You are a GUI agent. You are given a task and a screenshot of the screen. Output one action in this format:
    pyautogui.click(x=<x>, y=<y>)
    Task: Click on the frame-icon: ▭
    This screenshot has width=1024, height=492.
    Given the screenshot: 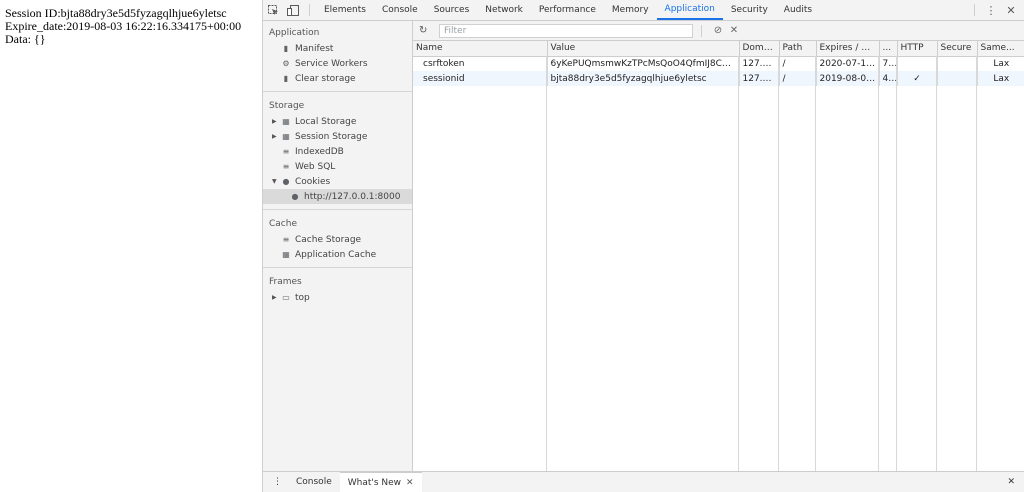 What is the action you would take?
    pyautogui.click(x=286, y=297)
    